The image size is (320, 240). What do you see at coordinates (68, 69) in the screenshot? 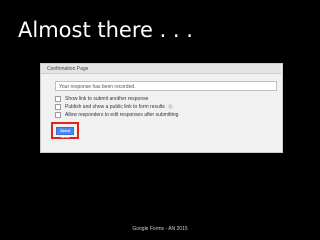
I see `panel-title: Confirmation Page` at bounding box center [68, 69].